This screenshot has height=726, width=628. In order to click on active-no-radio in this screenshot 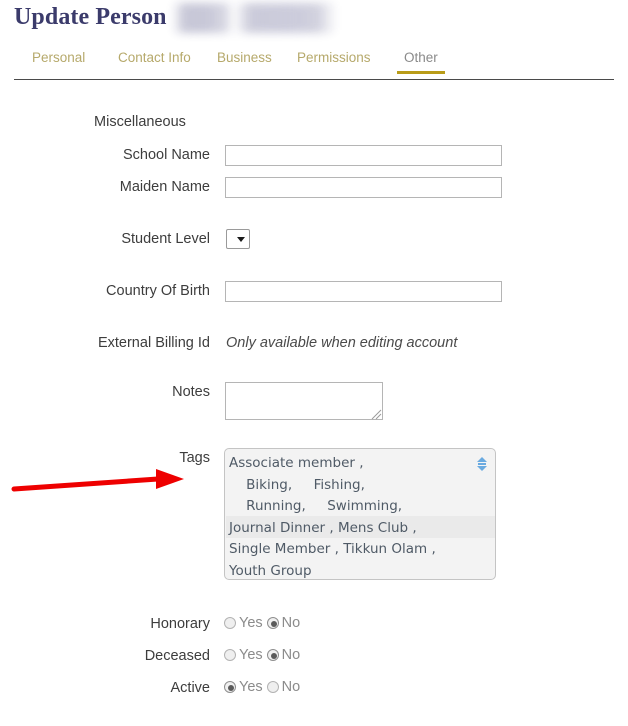, I will do `click(272, 687)`.